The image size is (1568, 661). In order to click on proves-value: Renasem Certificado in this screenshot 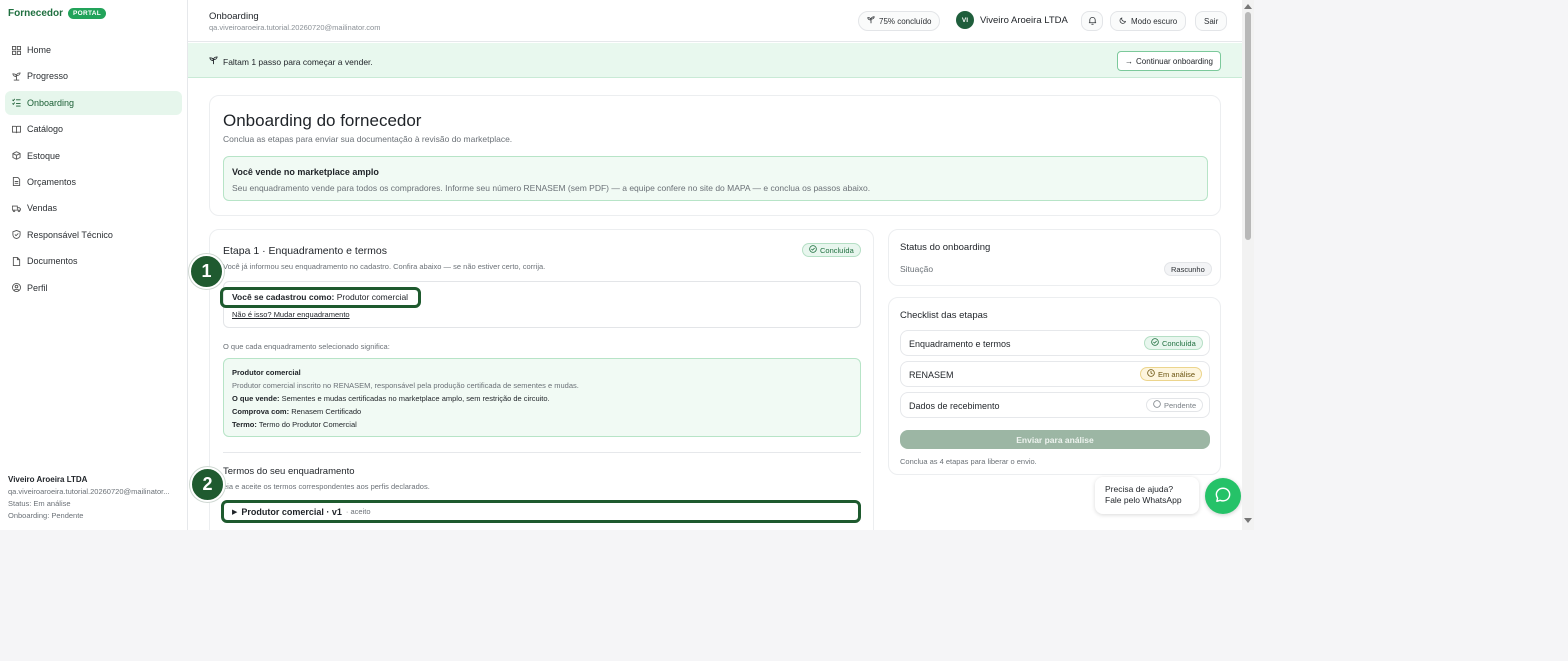, I will do `click(326, 411)`.